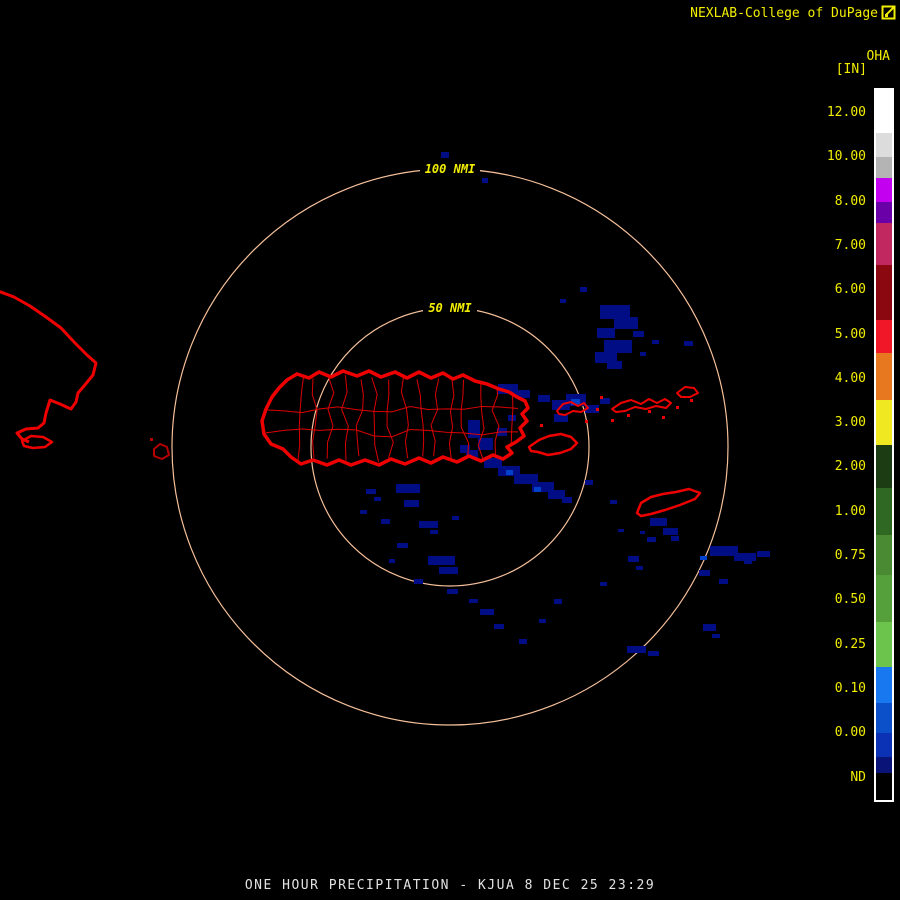 The height and width of the screenshot is (900, 900). Describe the element at coordinates (395, 418) in the screenshot. I see `island-puerto-rico` at that location.